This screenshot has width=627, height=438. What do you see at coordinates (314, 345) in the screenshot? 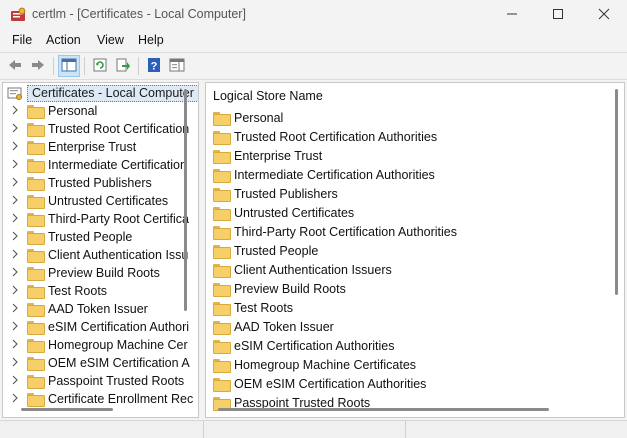
I see `list-item-label: eSIM Certification Authorities` at bounding box center [314, 345].